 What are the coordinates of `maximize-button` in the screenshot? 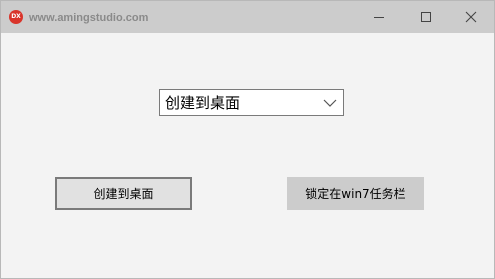 It's located at (426, 17).